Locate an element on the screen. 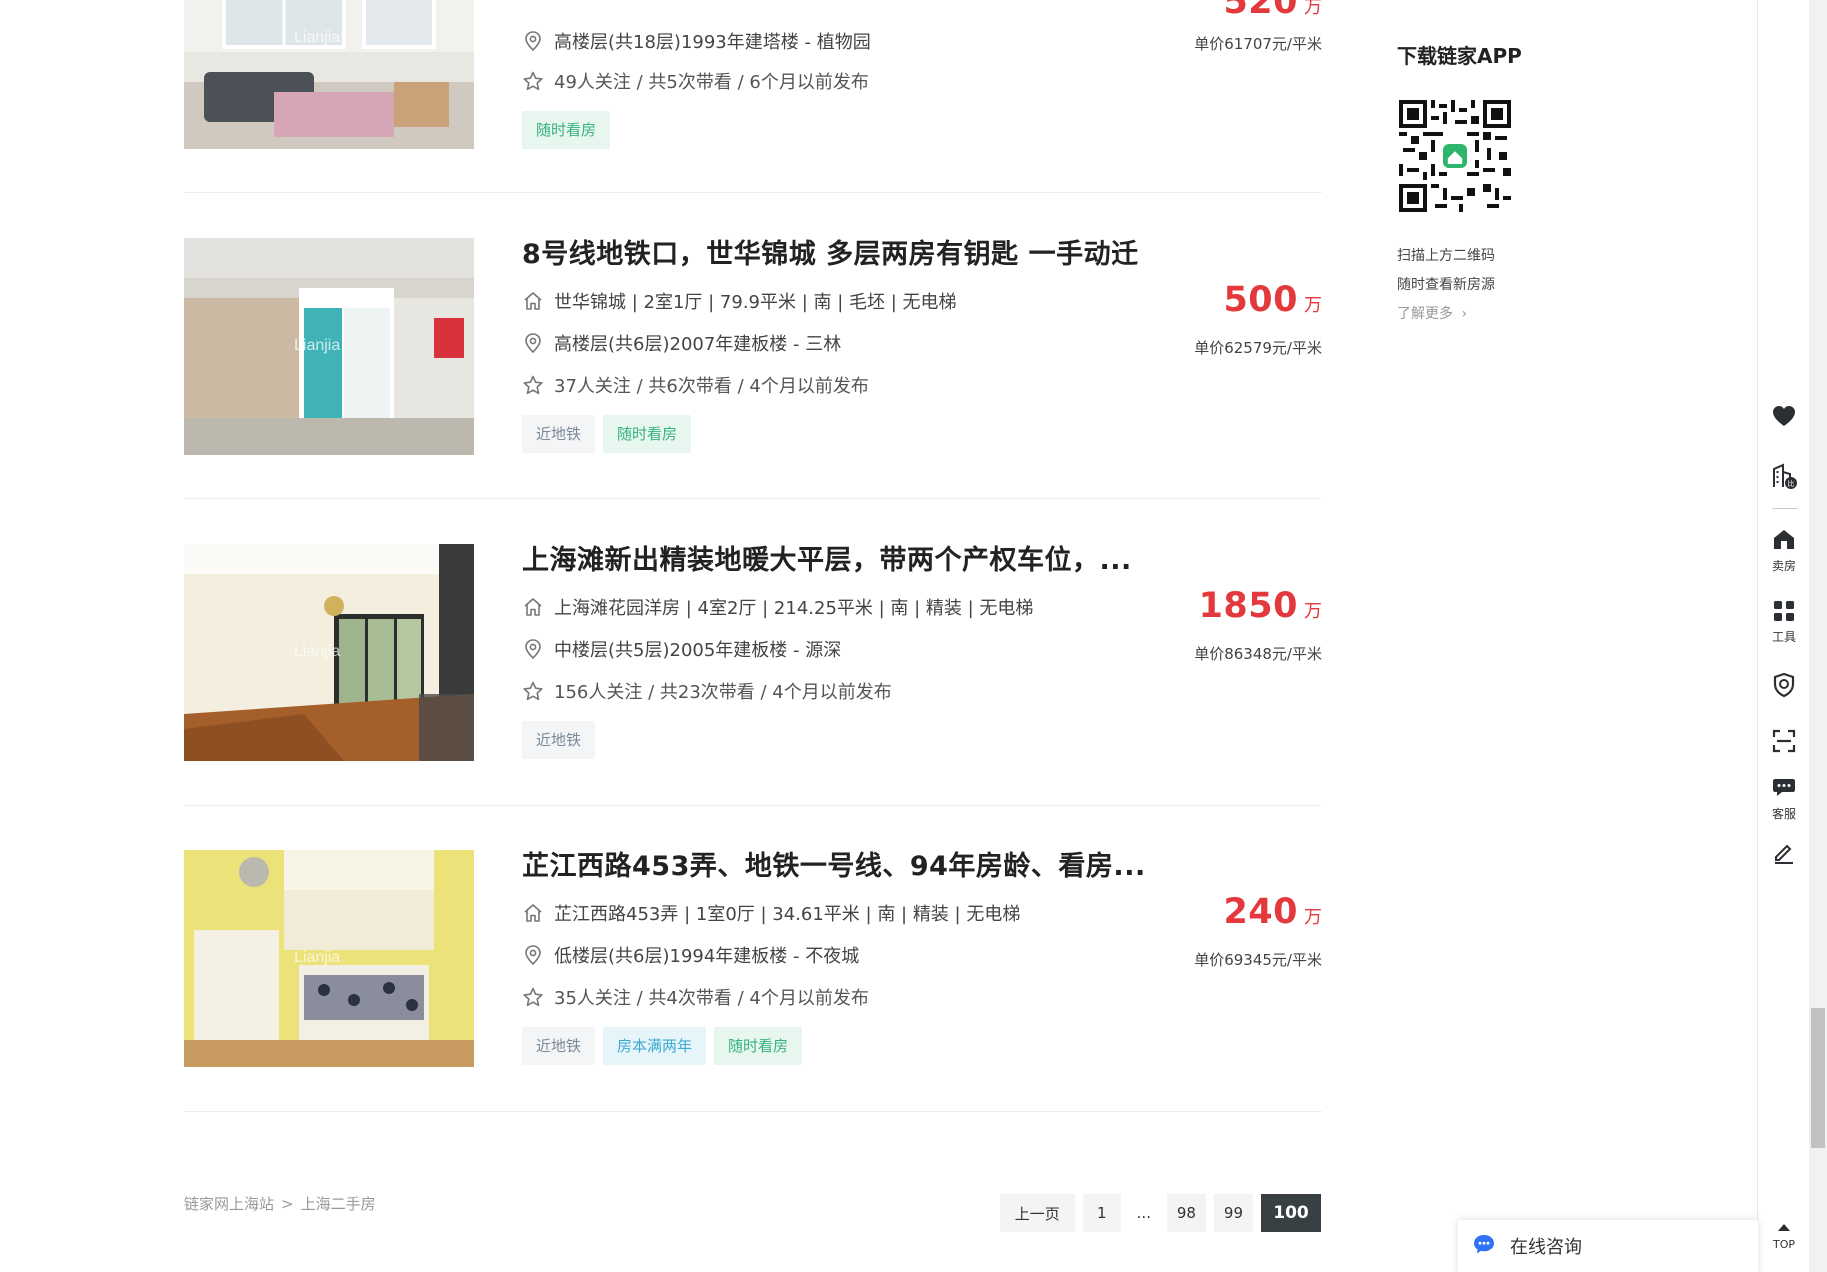 The image size is (1827, 1272). edit-pencil-icon is located at coordinates (1784, 854).